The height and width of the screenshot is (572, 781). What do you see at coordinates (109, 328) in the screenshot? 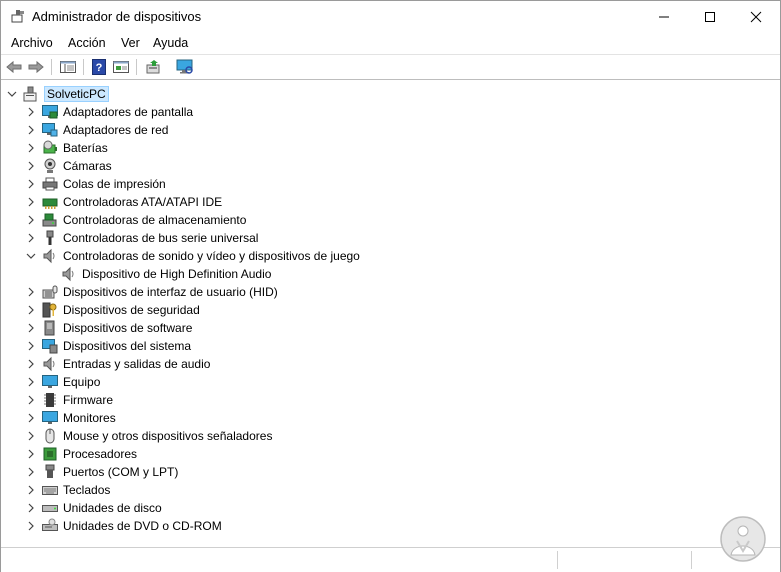
I see `tree-item-dispositivos-de-software: Dispositivos de software` at bounding box center [109, 328].